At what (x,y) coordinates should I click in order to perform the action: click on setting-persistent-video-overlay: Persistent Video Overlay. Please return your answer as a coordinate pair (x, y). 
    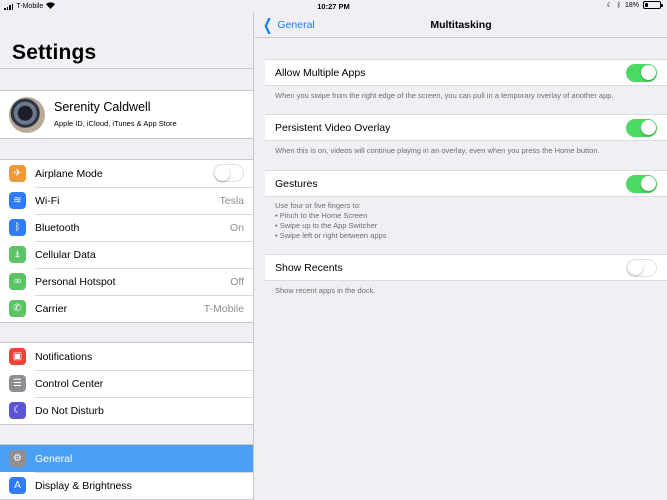
    Looking at the image, I should click on (466, 127).